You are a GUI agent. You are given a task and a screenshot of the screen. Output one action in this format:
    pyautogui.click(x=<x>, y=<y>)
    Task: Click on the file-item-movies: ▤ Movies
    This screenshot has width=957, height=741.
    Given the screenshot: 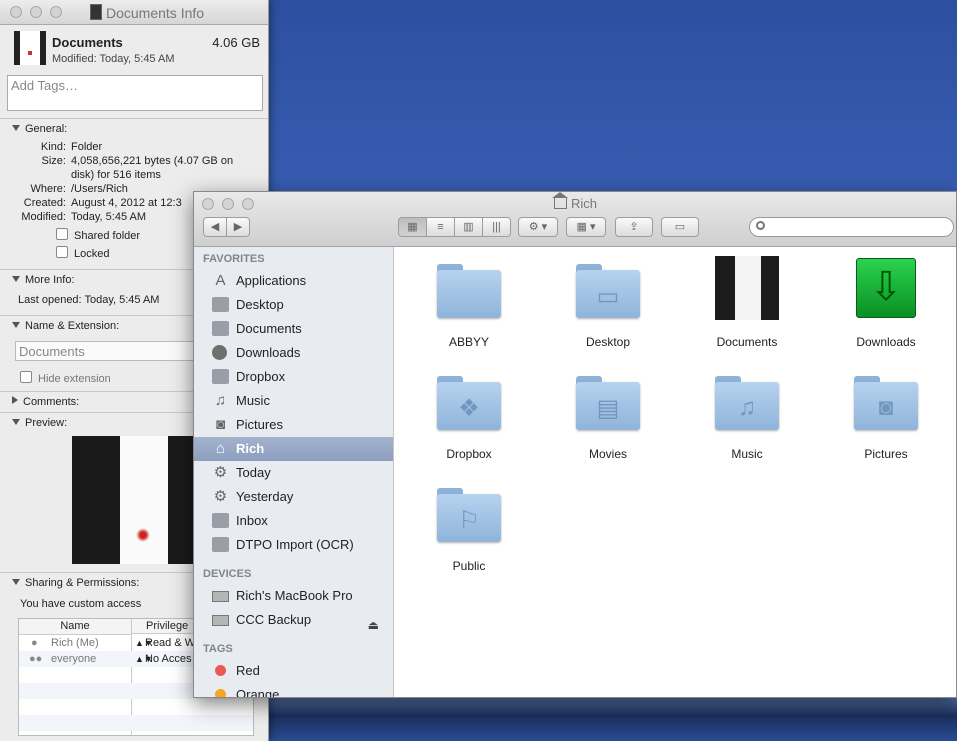 What is the action you would take?
    pyautogui.click(x=608, y=423)
    